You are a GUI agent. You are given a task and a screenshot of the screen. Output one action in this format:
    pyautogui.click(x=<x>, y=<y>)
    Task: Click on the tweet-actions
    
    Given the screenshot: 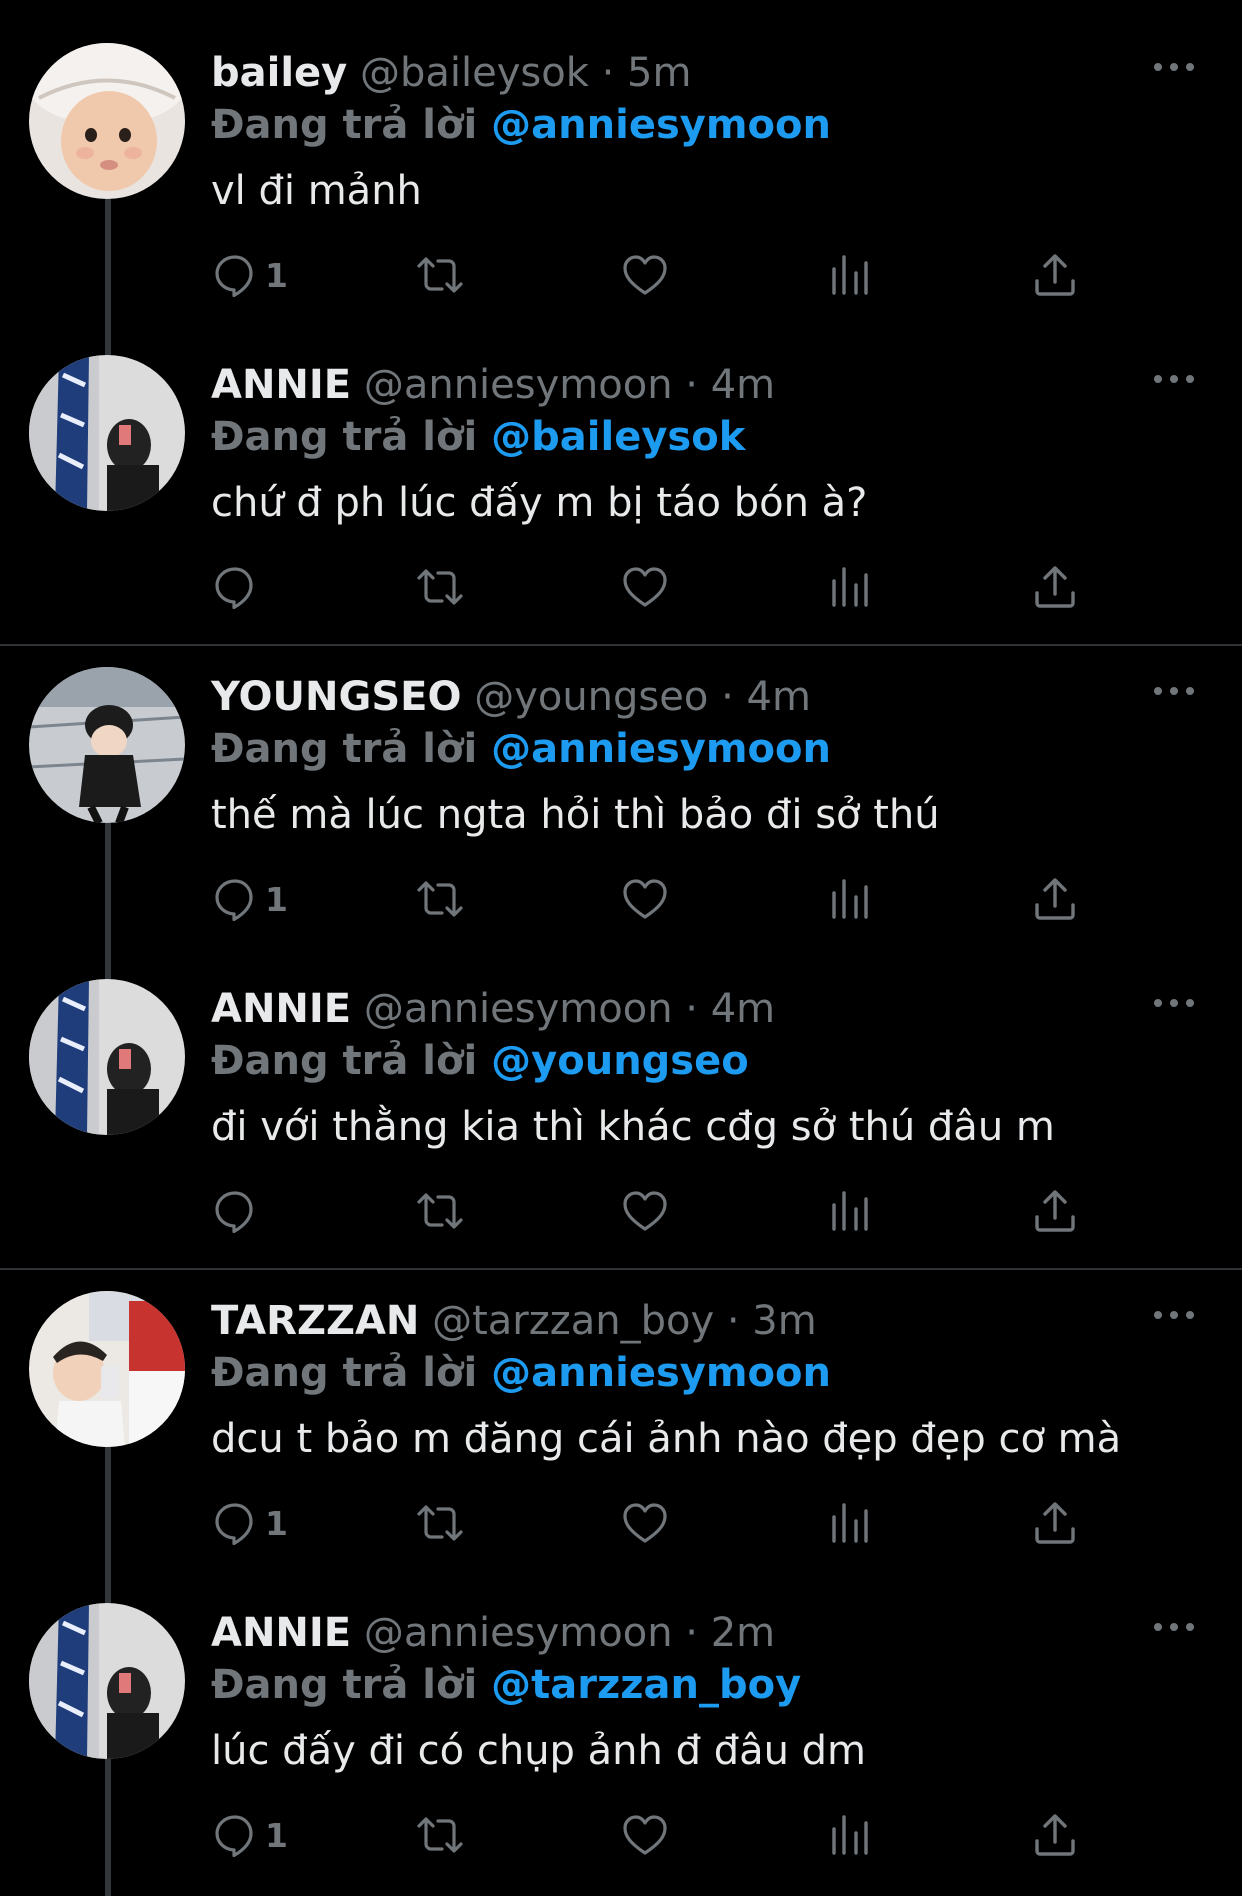 What is the action you would take?
    pyautogui.click(x=661, y=1211)
    